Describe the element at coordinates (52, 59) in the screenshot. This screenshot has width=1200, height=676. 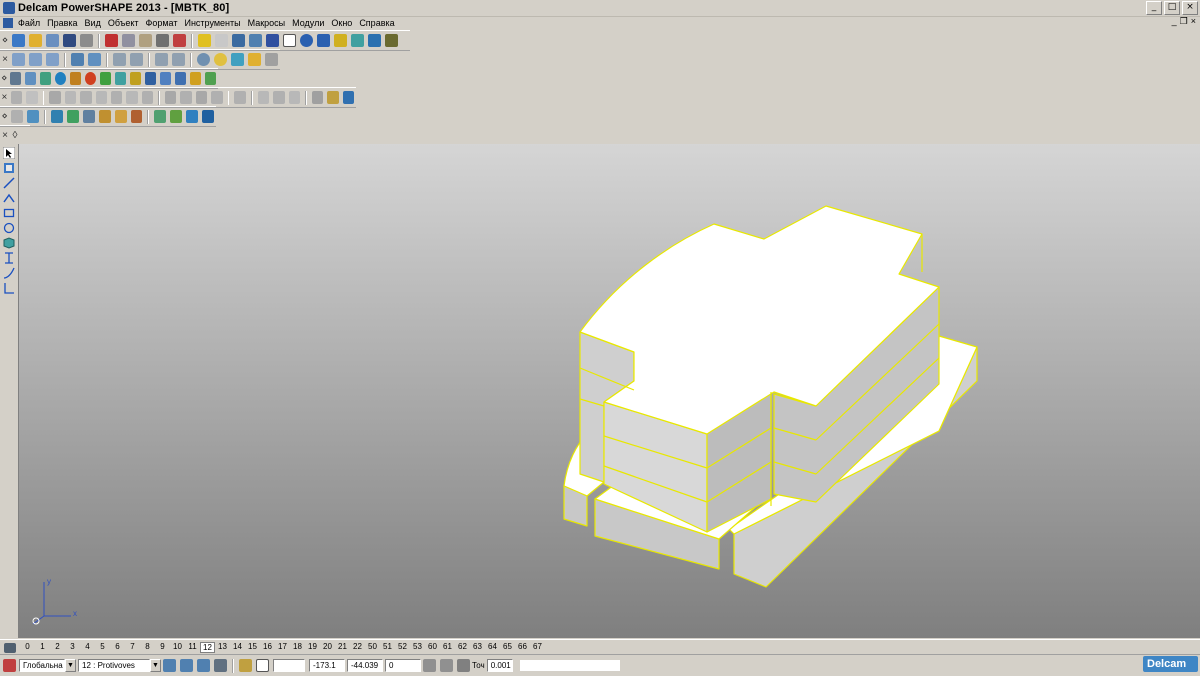
I see `view-top-icon` at that location.